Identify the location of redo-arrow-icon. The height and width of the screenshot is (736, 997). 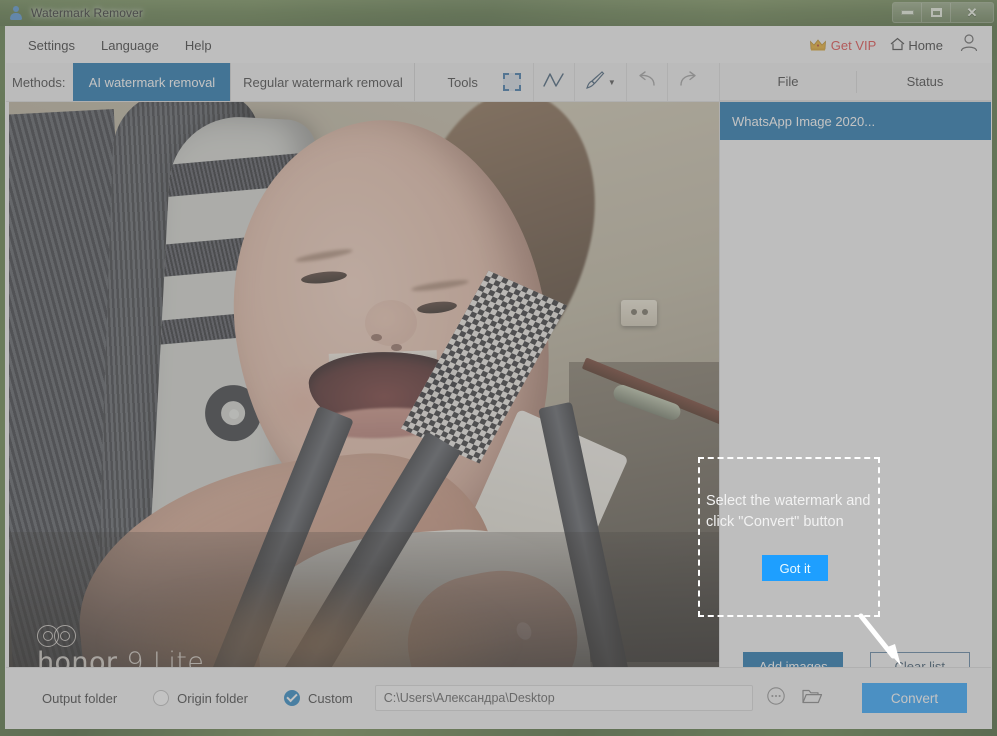
(688, 82).